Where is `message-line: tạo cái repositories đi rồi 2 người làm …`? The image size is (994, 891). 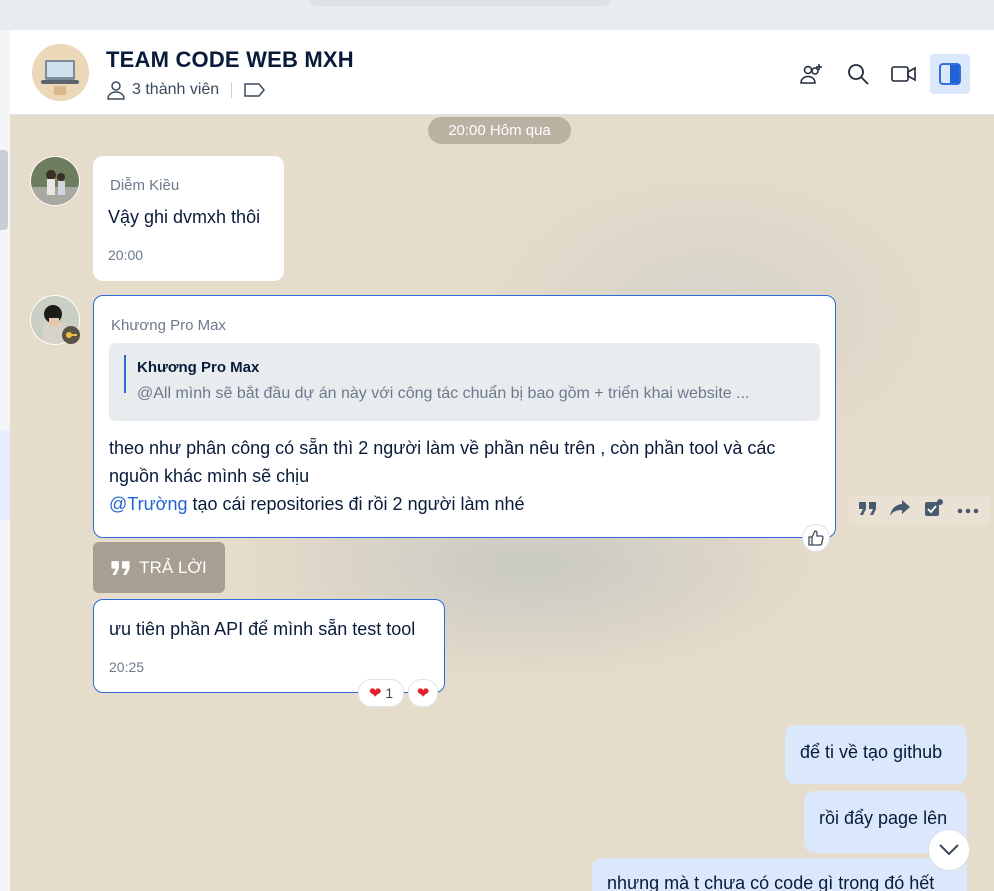
message-line: tạo cái repositories đi rồi 2 người làm … is located at coordinates (356, 504).